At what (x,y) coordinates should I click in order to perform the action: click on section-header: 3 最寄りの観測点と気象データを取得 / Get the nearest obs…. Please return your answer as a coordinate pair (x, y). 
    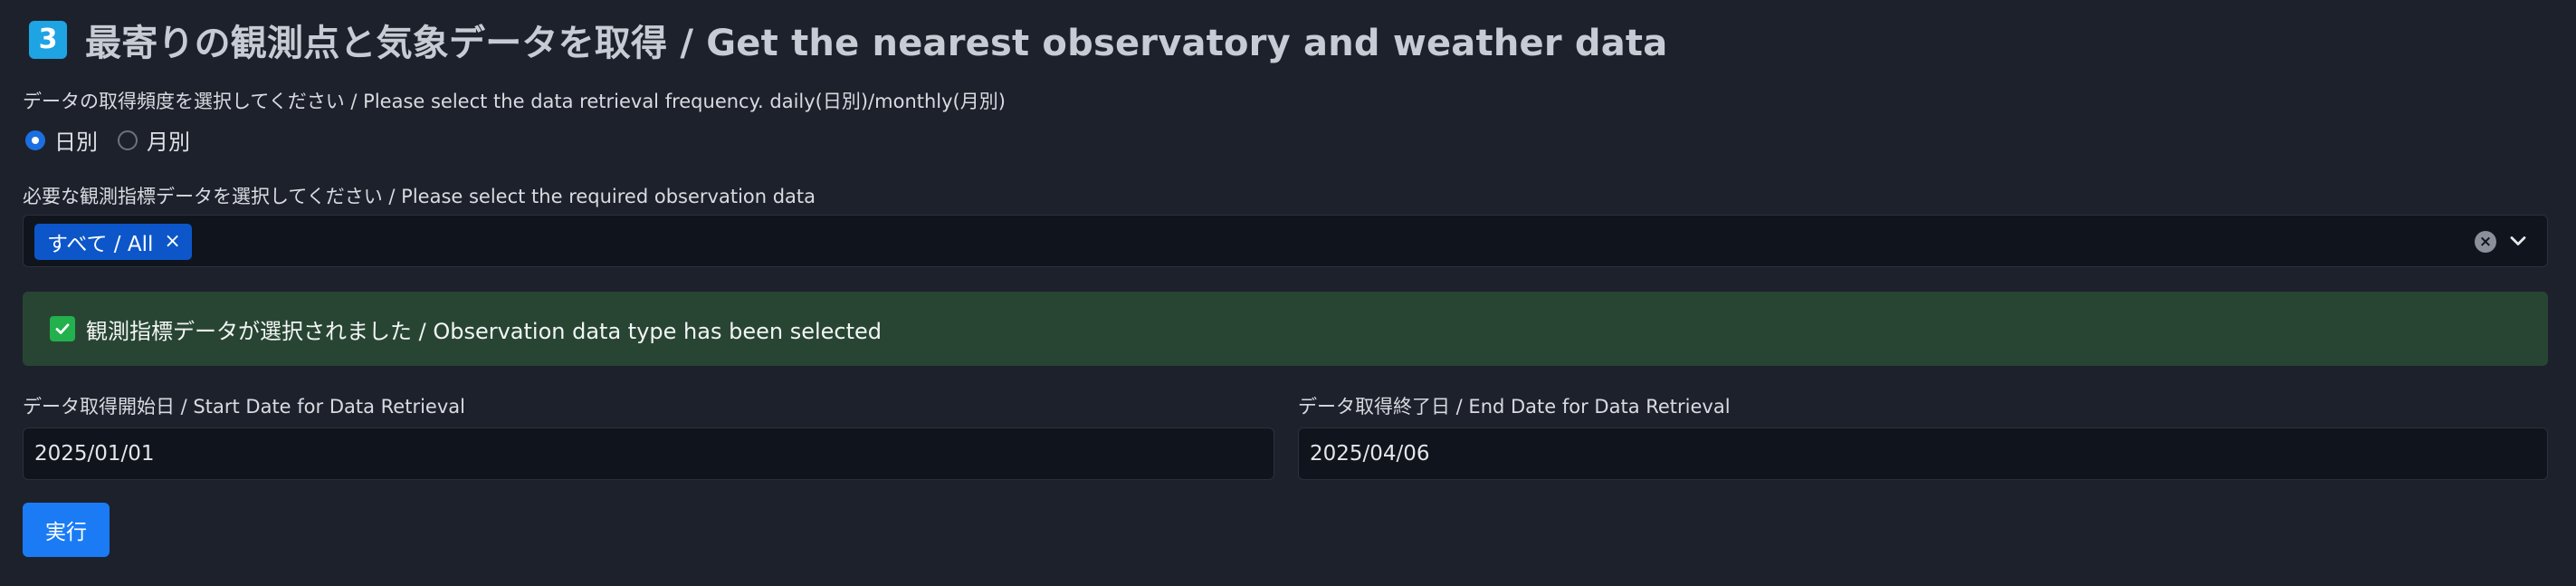
    Looking at the image, I should click on (848, 41).